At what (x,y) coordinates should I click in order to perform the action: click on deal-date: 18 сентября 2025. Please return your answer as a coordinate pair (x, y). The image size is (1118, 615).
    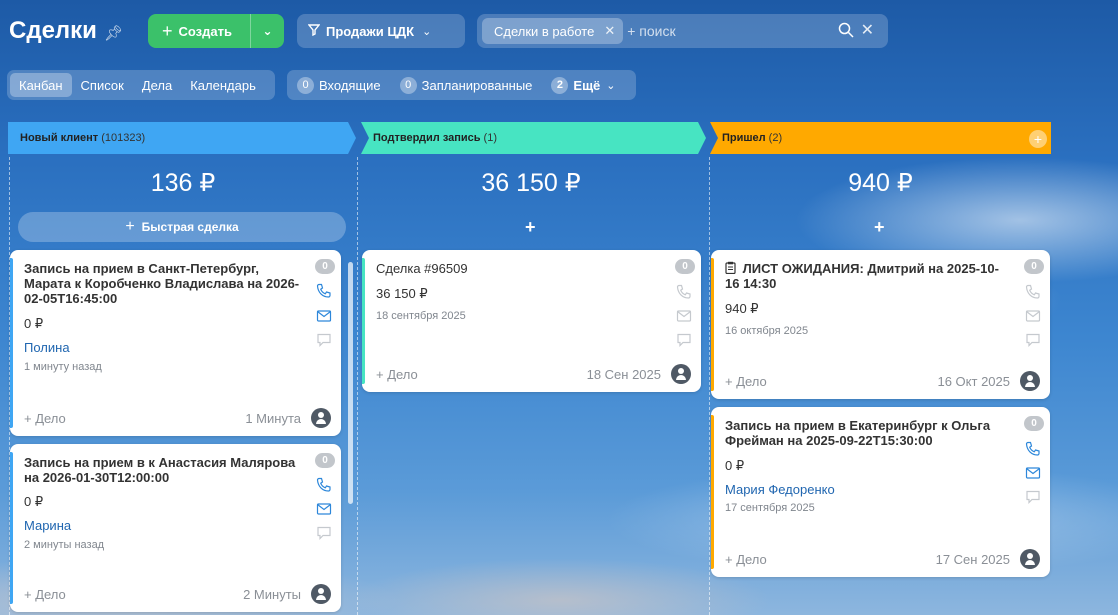
    Looking at the image, I should click on (421, 316).